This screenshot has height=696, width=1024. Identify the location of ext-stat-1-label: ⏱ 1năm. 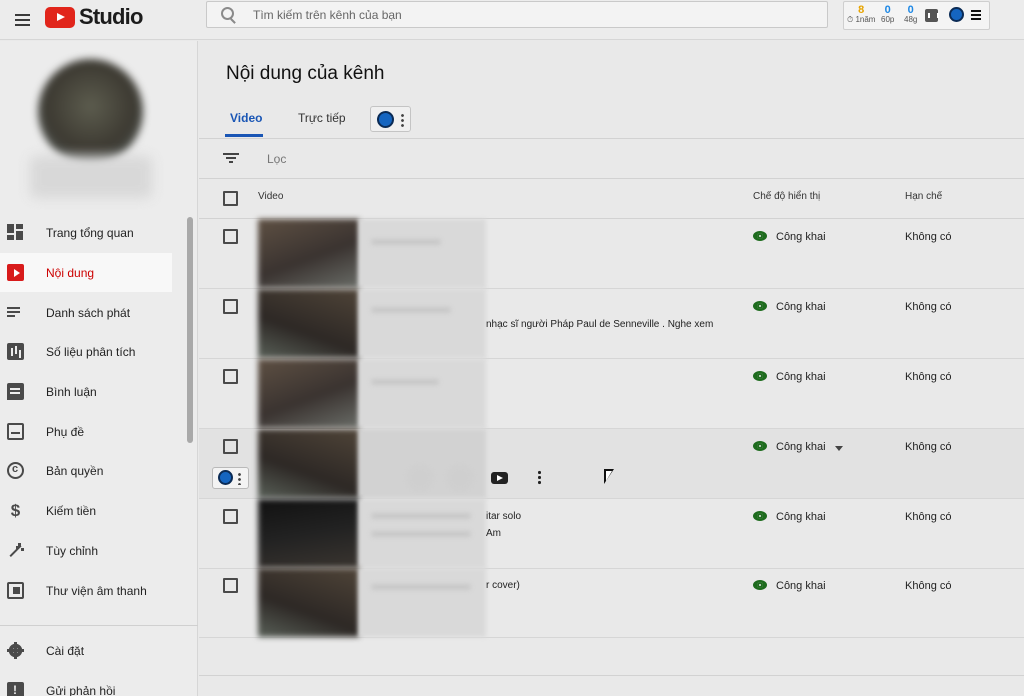
(861, 19).